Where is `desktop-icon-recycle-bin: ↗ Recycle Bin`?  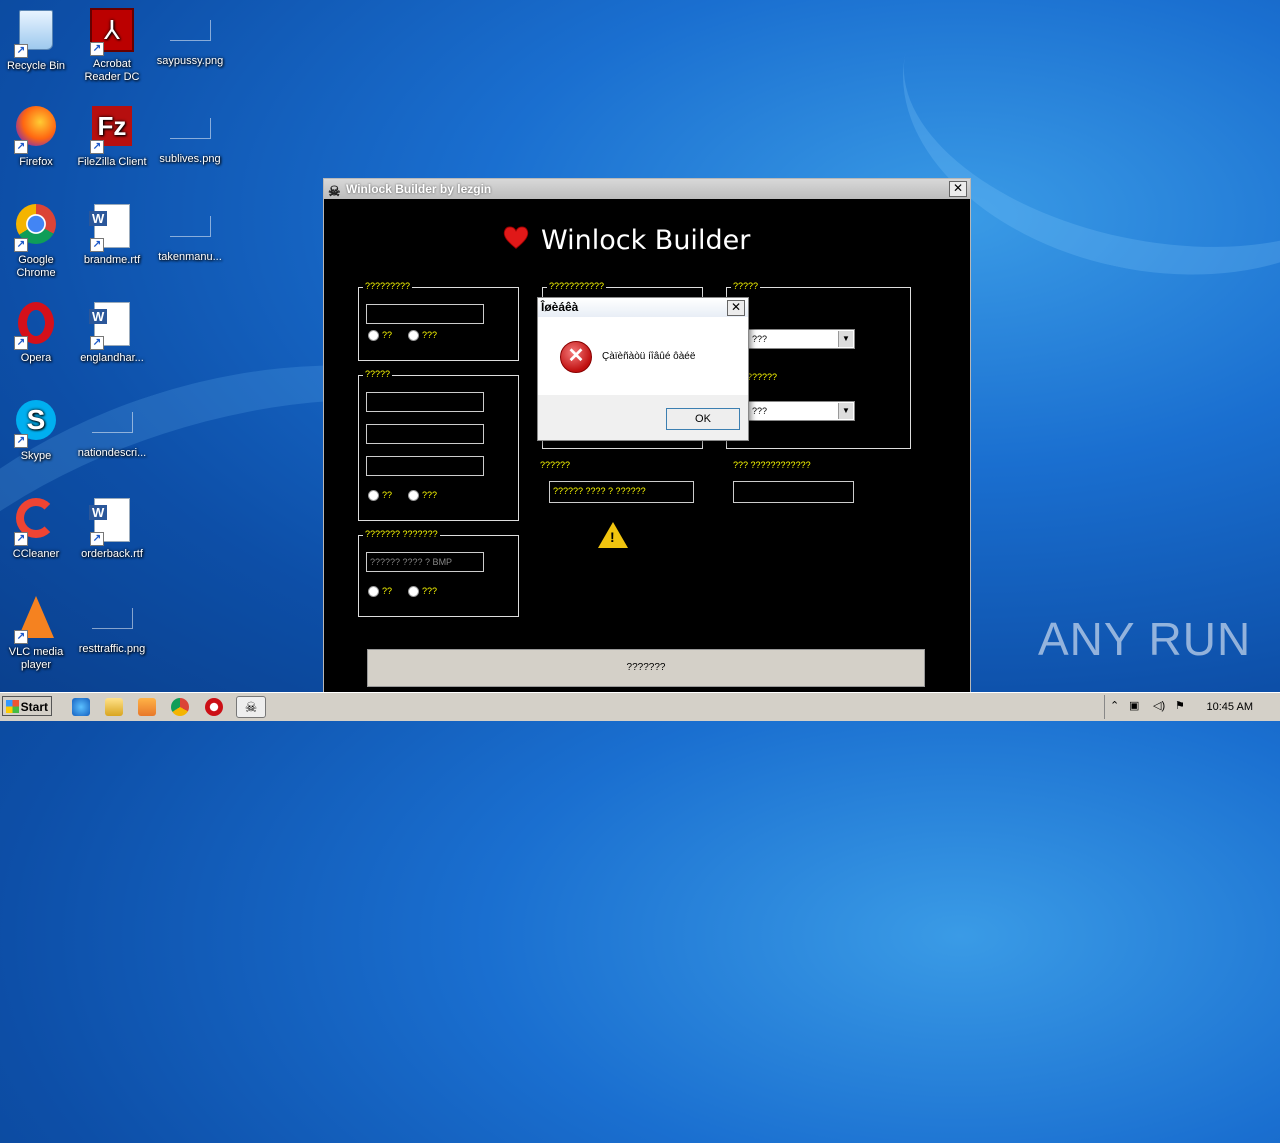 desktop-icon-recycle-bin: ↗ Recycle Bin is located at coordinates (37, 39).